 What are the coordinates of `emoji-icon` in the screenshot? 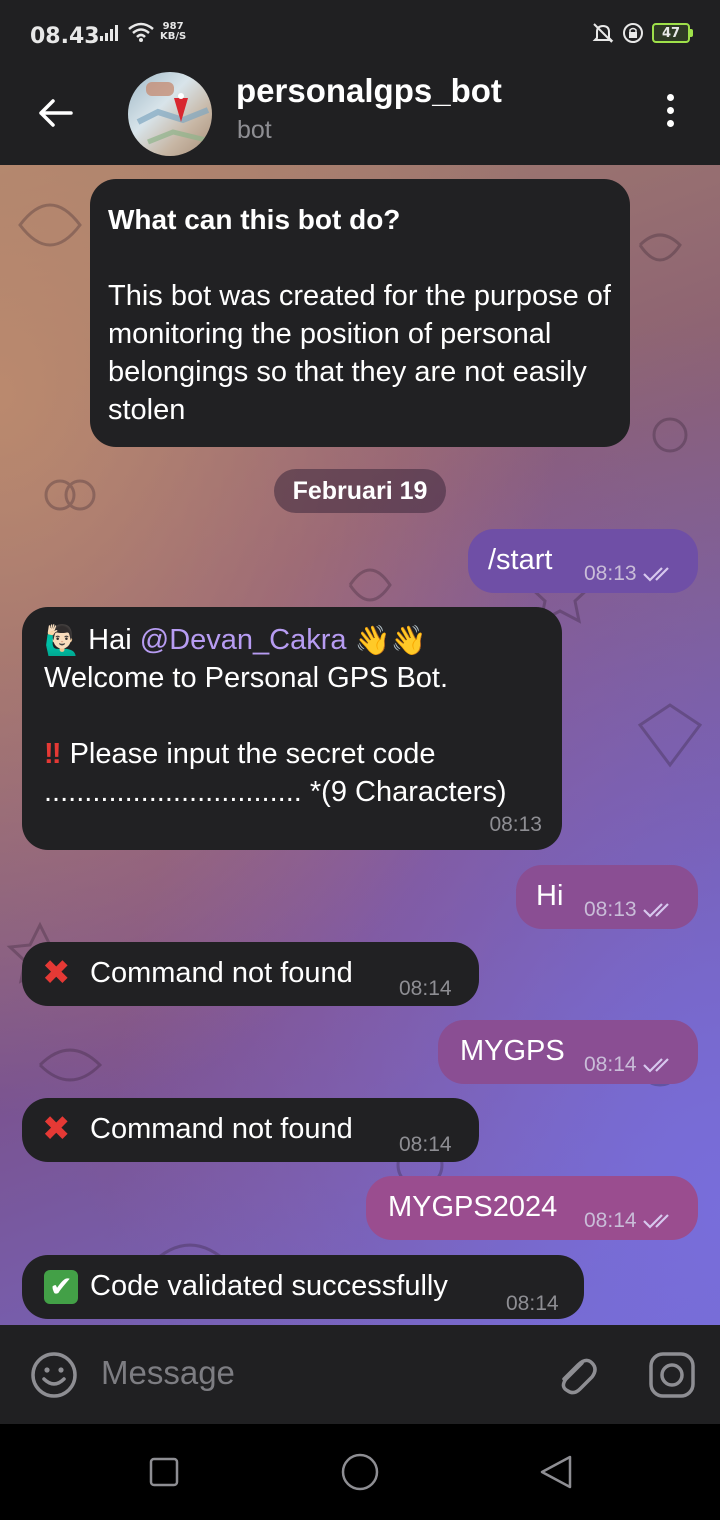 It's located at (54, 1375).